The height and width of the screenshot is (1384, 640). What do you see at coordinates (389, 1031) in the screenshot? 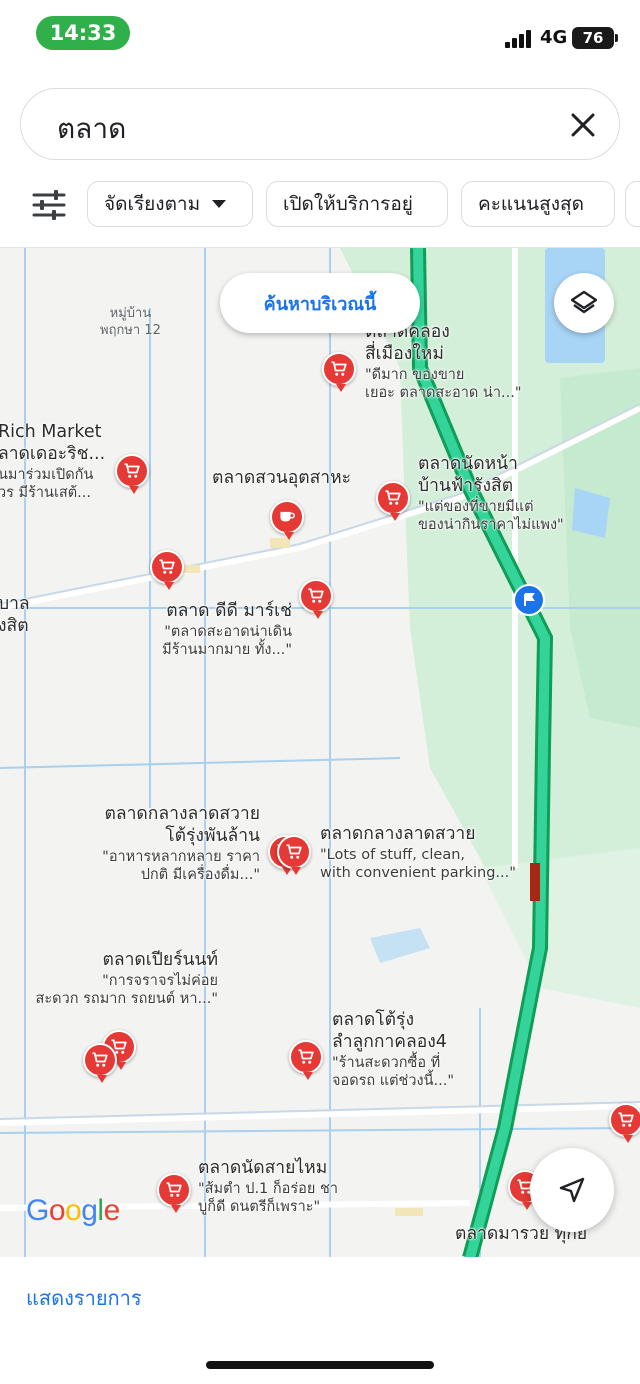
I see `place-name: ตลาดโต้รุ่ง ลำลูกกาคลอง4` at bounding box center [389, 1031].